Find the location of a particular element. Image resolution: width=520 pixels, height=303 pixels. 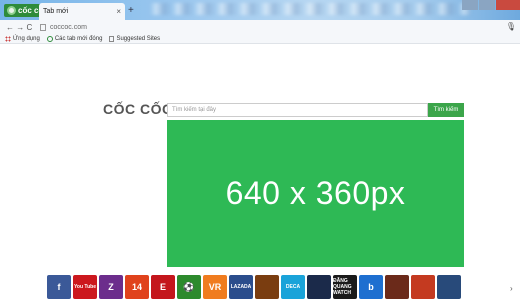

window-controls is located at coordinates (491, 5).